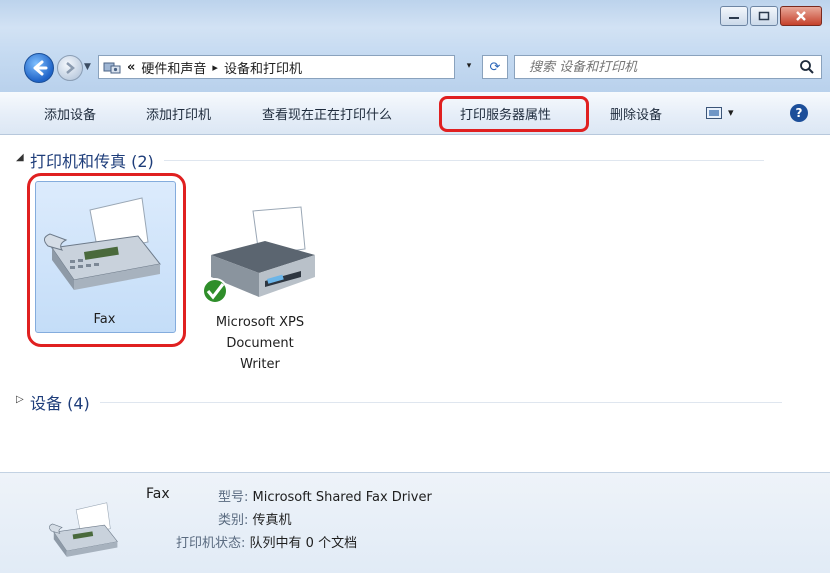 Image resolution: width=830 pixels, height=573 pixels. I want to click on breadcrumb-devices-printers: 设备和打印机, so click(263, 67).